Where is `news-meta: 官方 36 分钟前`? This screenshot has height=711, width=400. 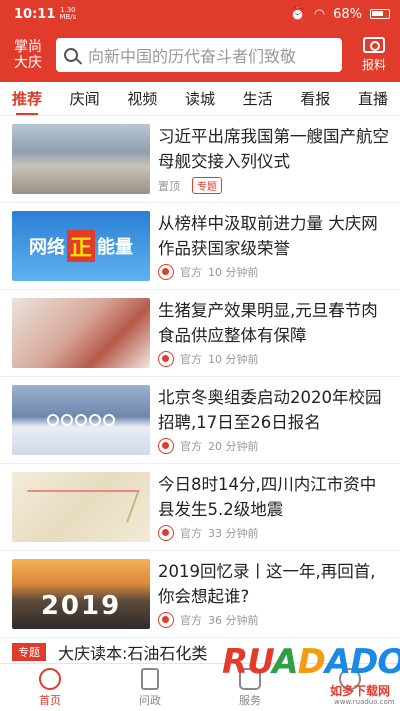
news-meta: 官方 36 分钟前 is located at coordinates (208, 620).